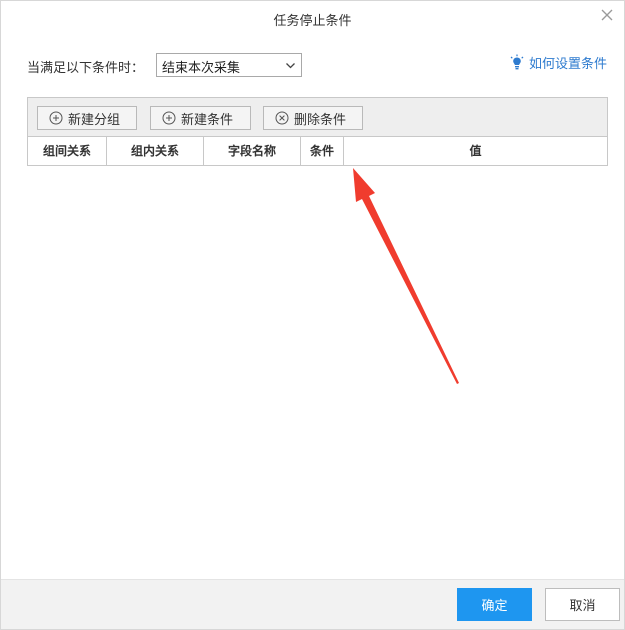 The image size is (625, 630). I want to click on new-condition-button: 新建条件, so click(200, 118).